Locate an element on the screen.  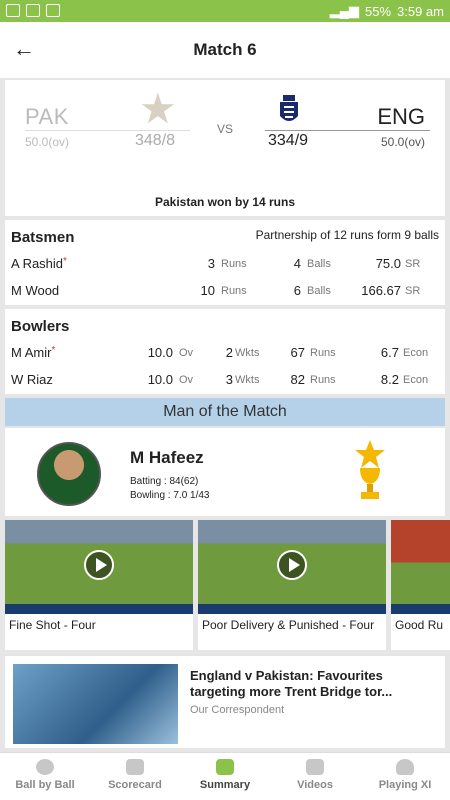
match-result: Pakistan won by 14 runs is located at coordinates (225, 202).